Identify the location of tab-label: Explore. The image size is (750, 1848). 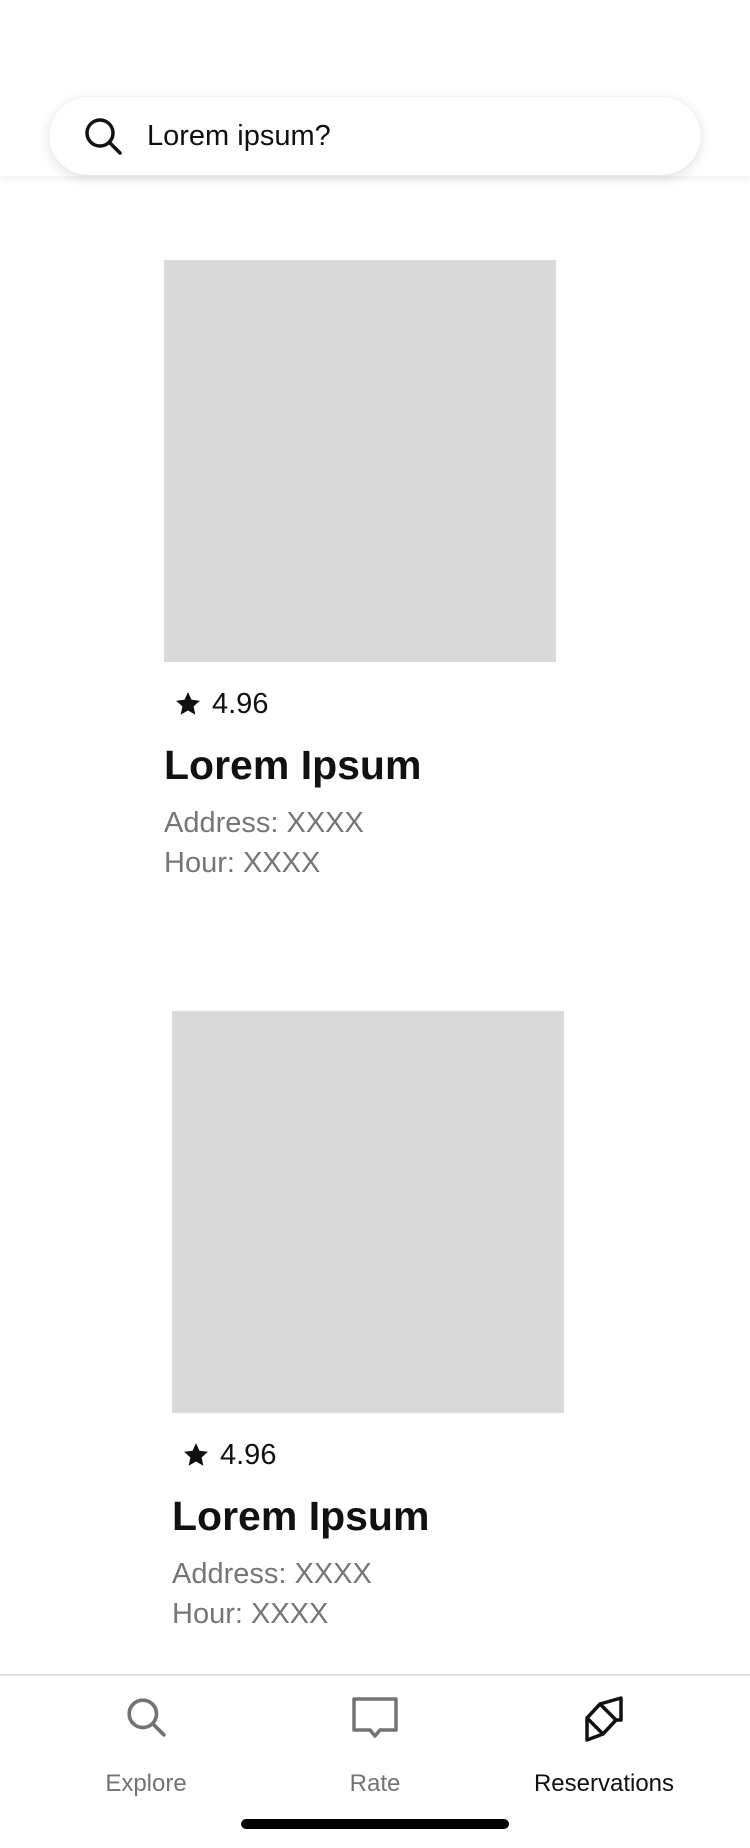
(146, 1783).